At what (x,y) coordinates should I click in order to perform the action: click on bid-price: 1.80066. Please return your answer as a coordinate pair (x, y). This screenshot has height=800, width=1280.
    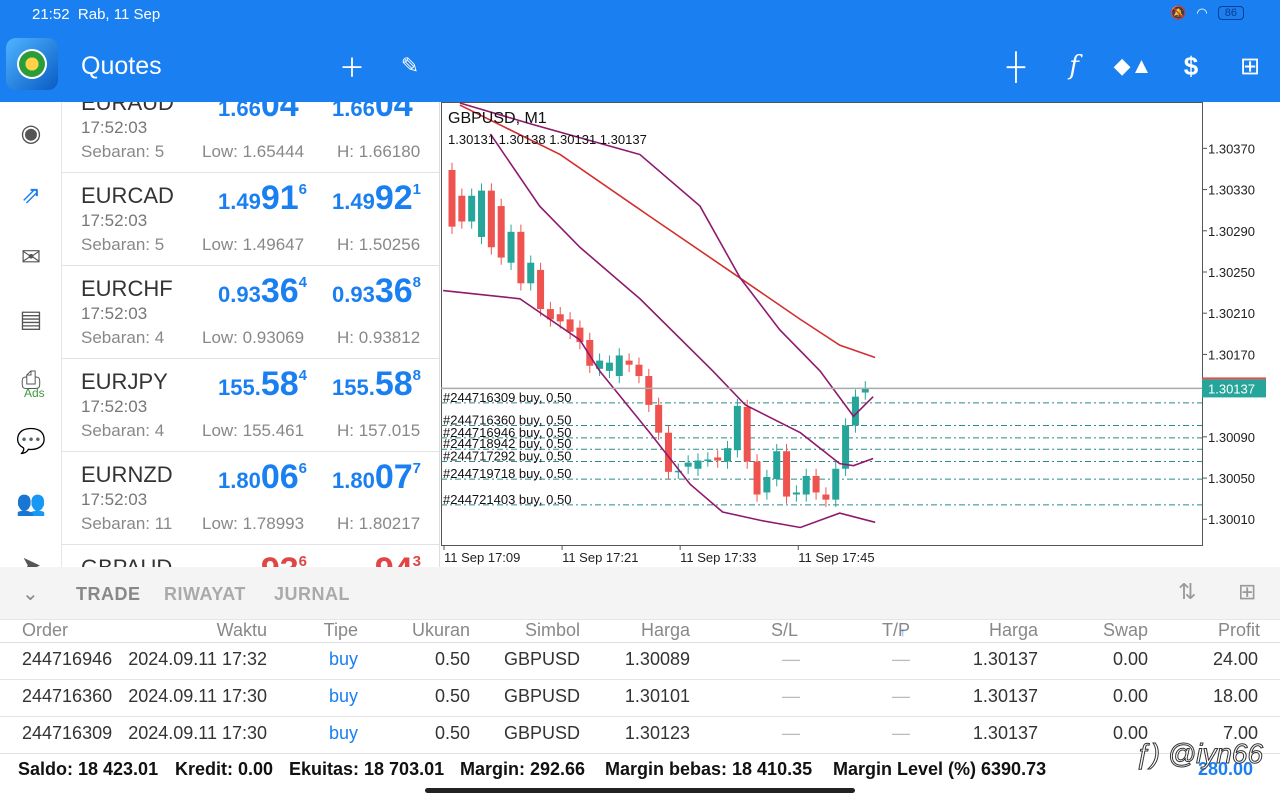
    Looking at the image, I should click on (262, 477).